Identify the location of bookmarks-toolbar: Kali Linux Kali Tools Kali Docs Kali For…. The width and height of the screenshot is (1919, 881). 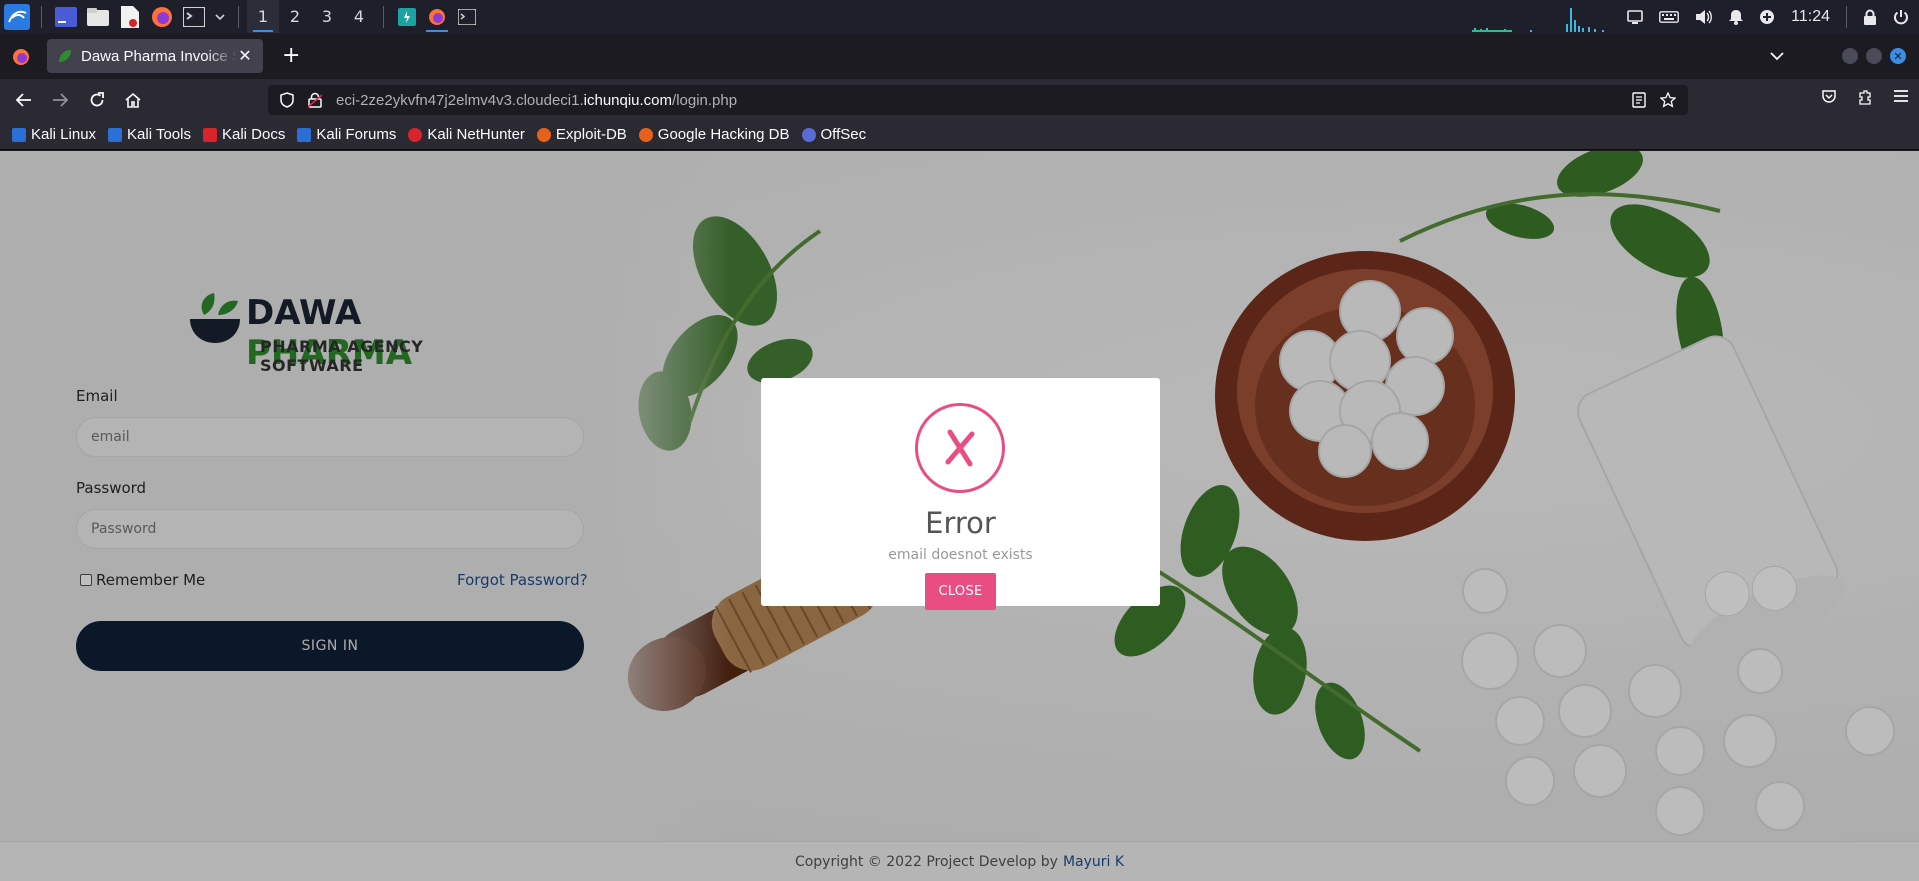
(959, 135).